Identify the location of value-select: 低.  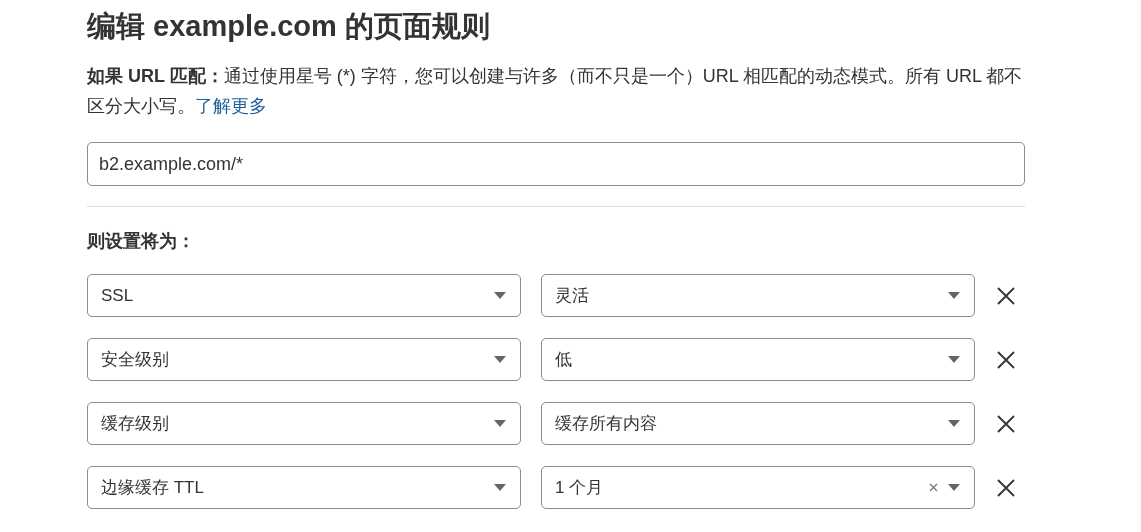
(758, 359).